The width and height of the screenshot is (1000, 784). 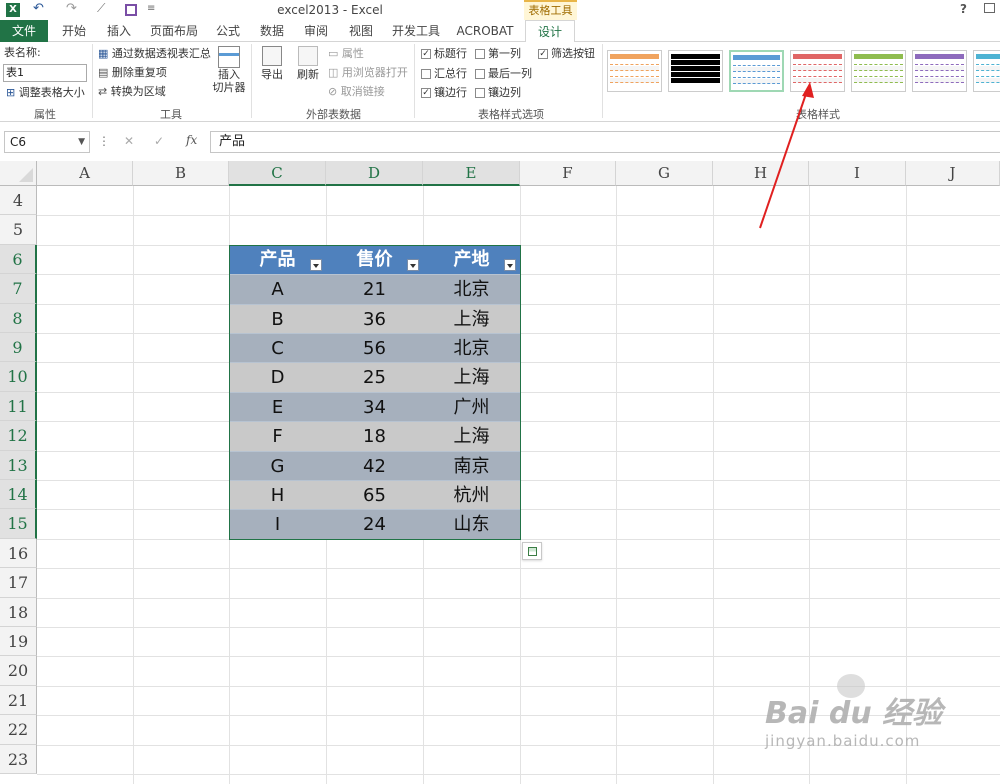 What do you see at coordinates (18, 348) in the screenshot?
I see `row-header-9: 9` at bounding box center [18, 348].